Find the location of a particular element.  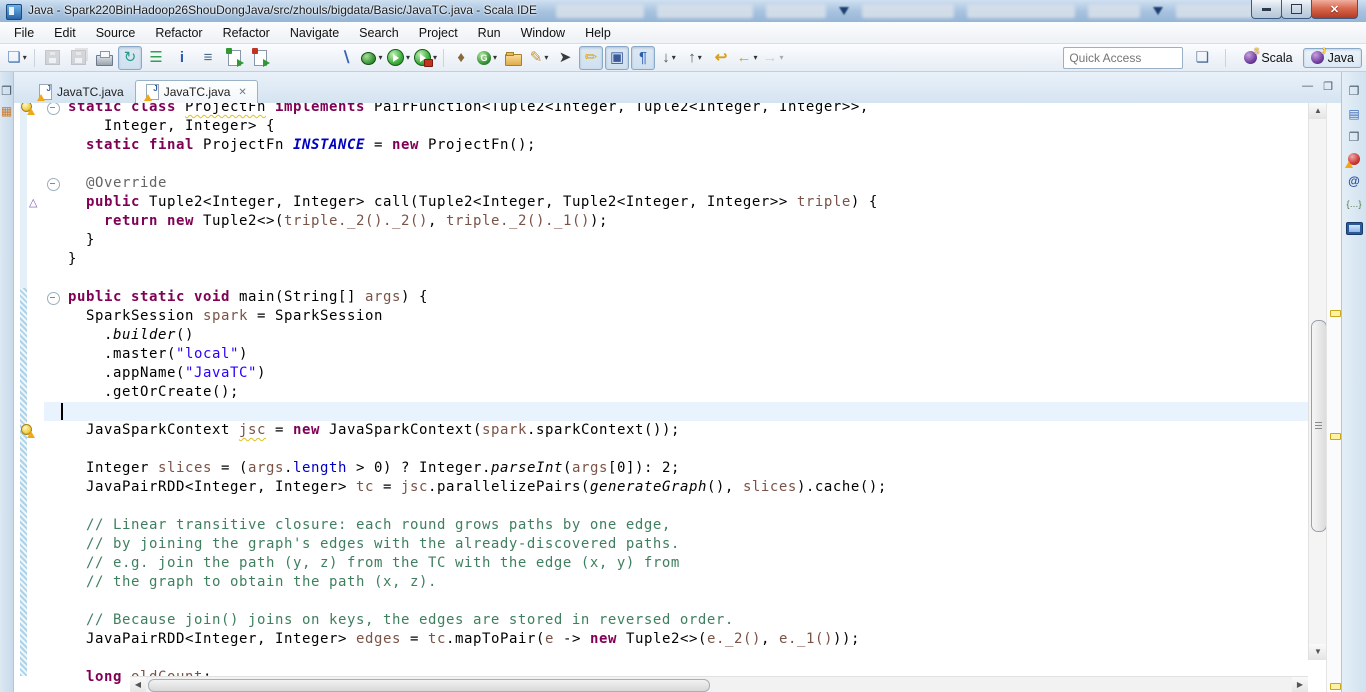

new-scala-app-icon: G ▾ is located at coordinates (487, 58).